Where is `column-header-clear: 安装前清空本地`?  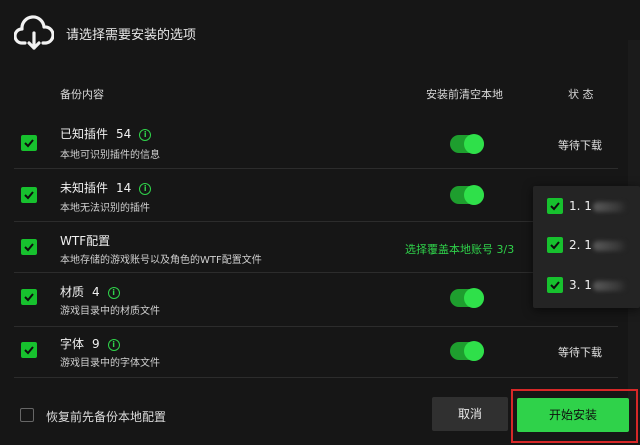 column-header-clear: 安装前清空本地 is located at coordinates (464, 94).